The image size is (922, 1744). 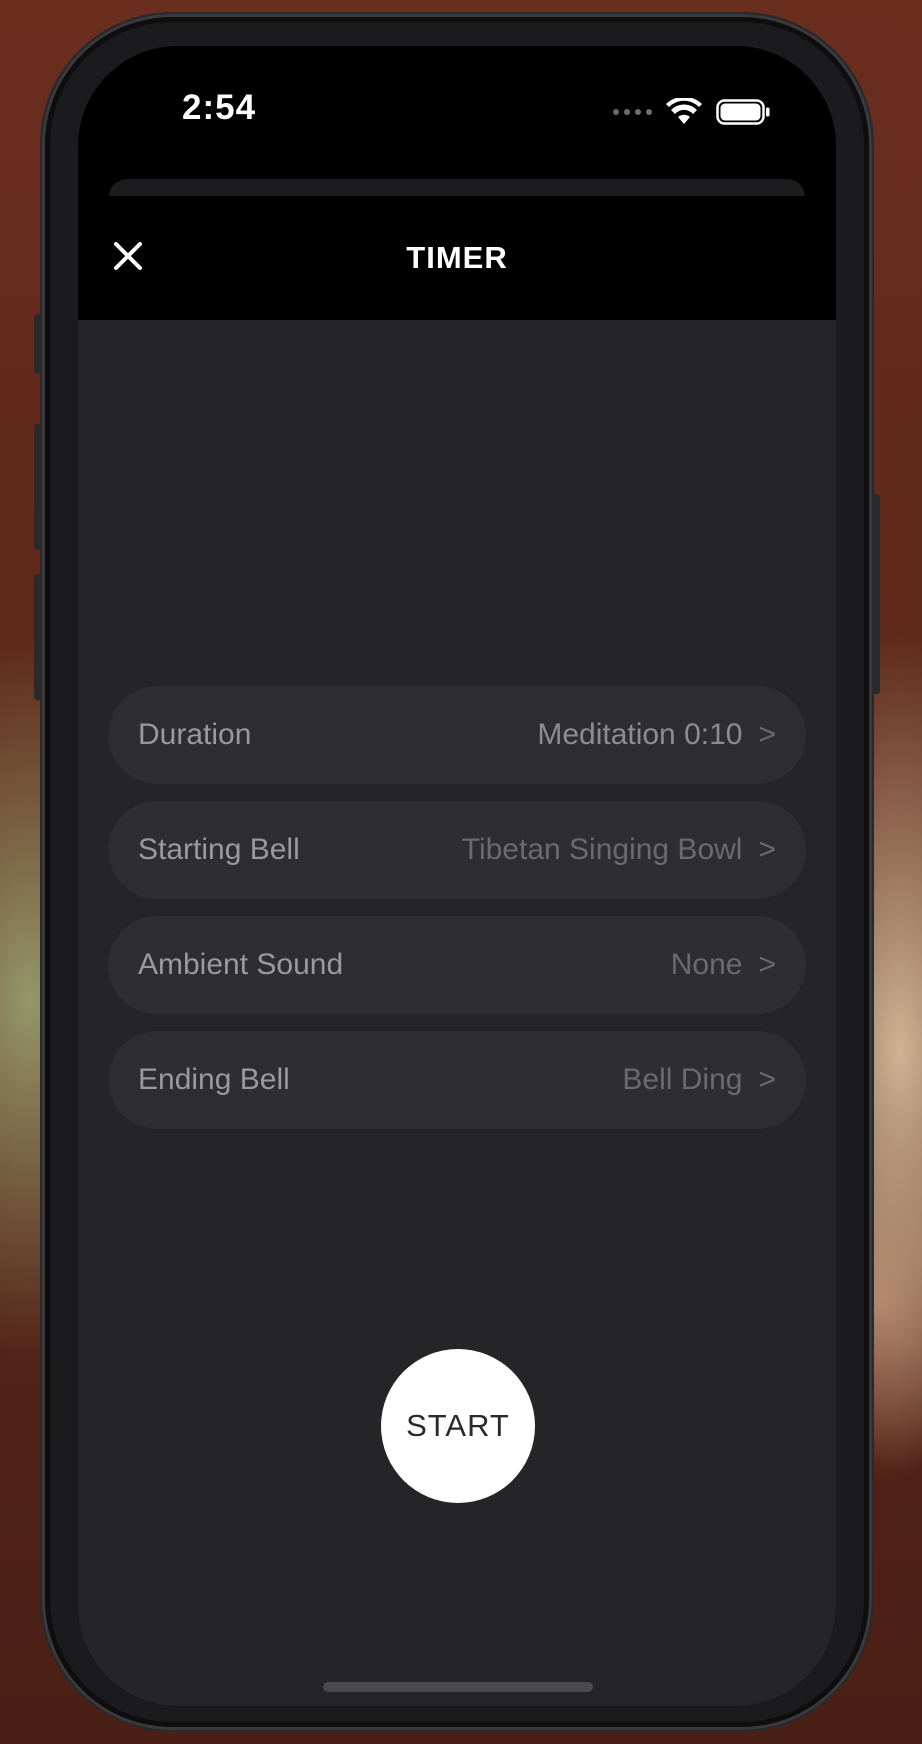 What do you see at coordinates (706, 964) in the screenshot?
I see `ambient-sound-value: None` at bounding box center [706, 964].